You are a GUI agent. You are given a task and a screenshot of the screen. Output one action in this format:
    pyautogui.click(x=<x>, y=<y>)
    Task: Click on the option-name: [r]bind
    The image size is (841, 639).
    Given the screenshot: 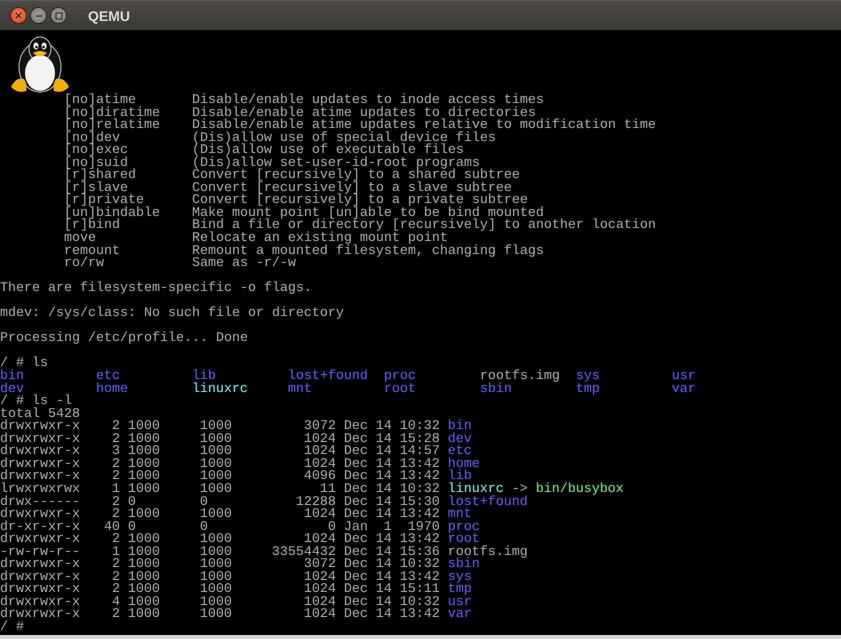 What is the action you would take?
    pyautogui.click(x=92, y=227)
    